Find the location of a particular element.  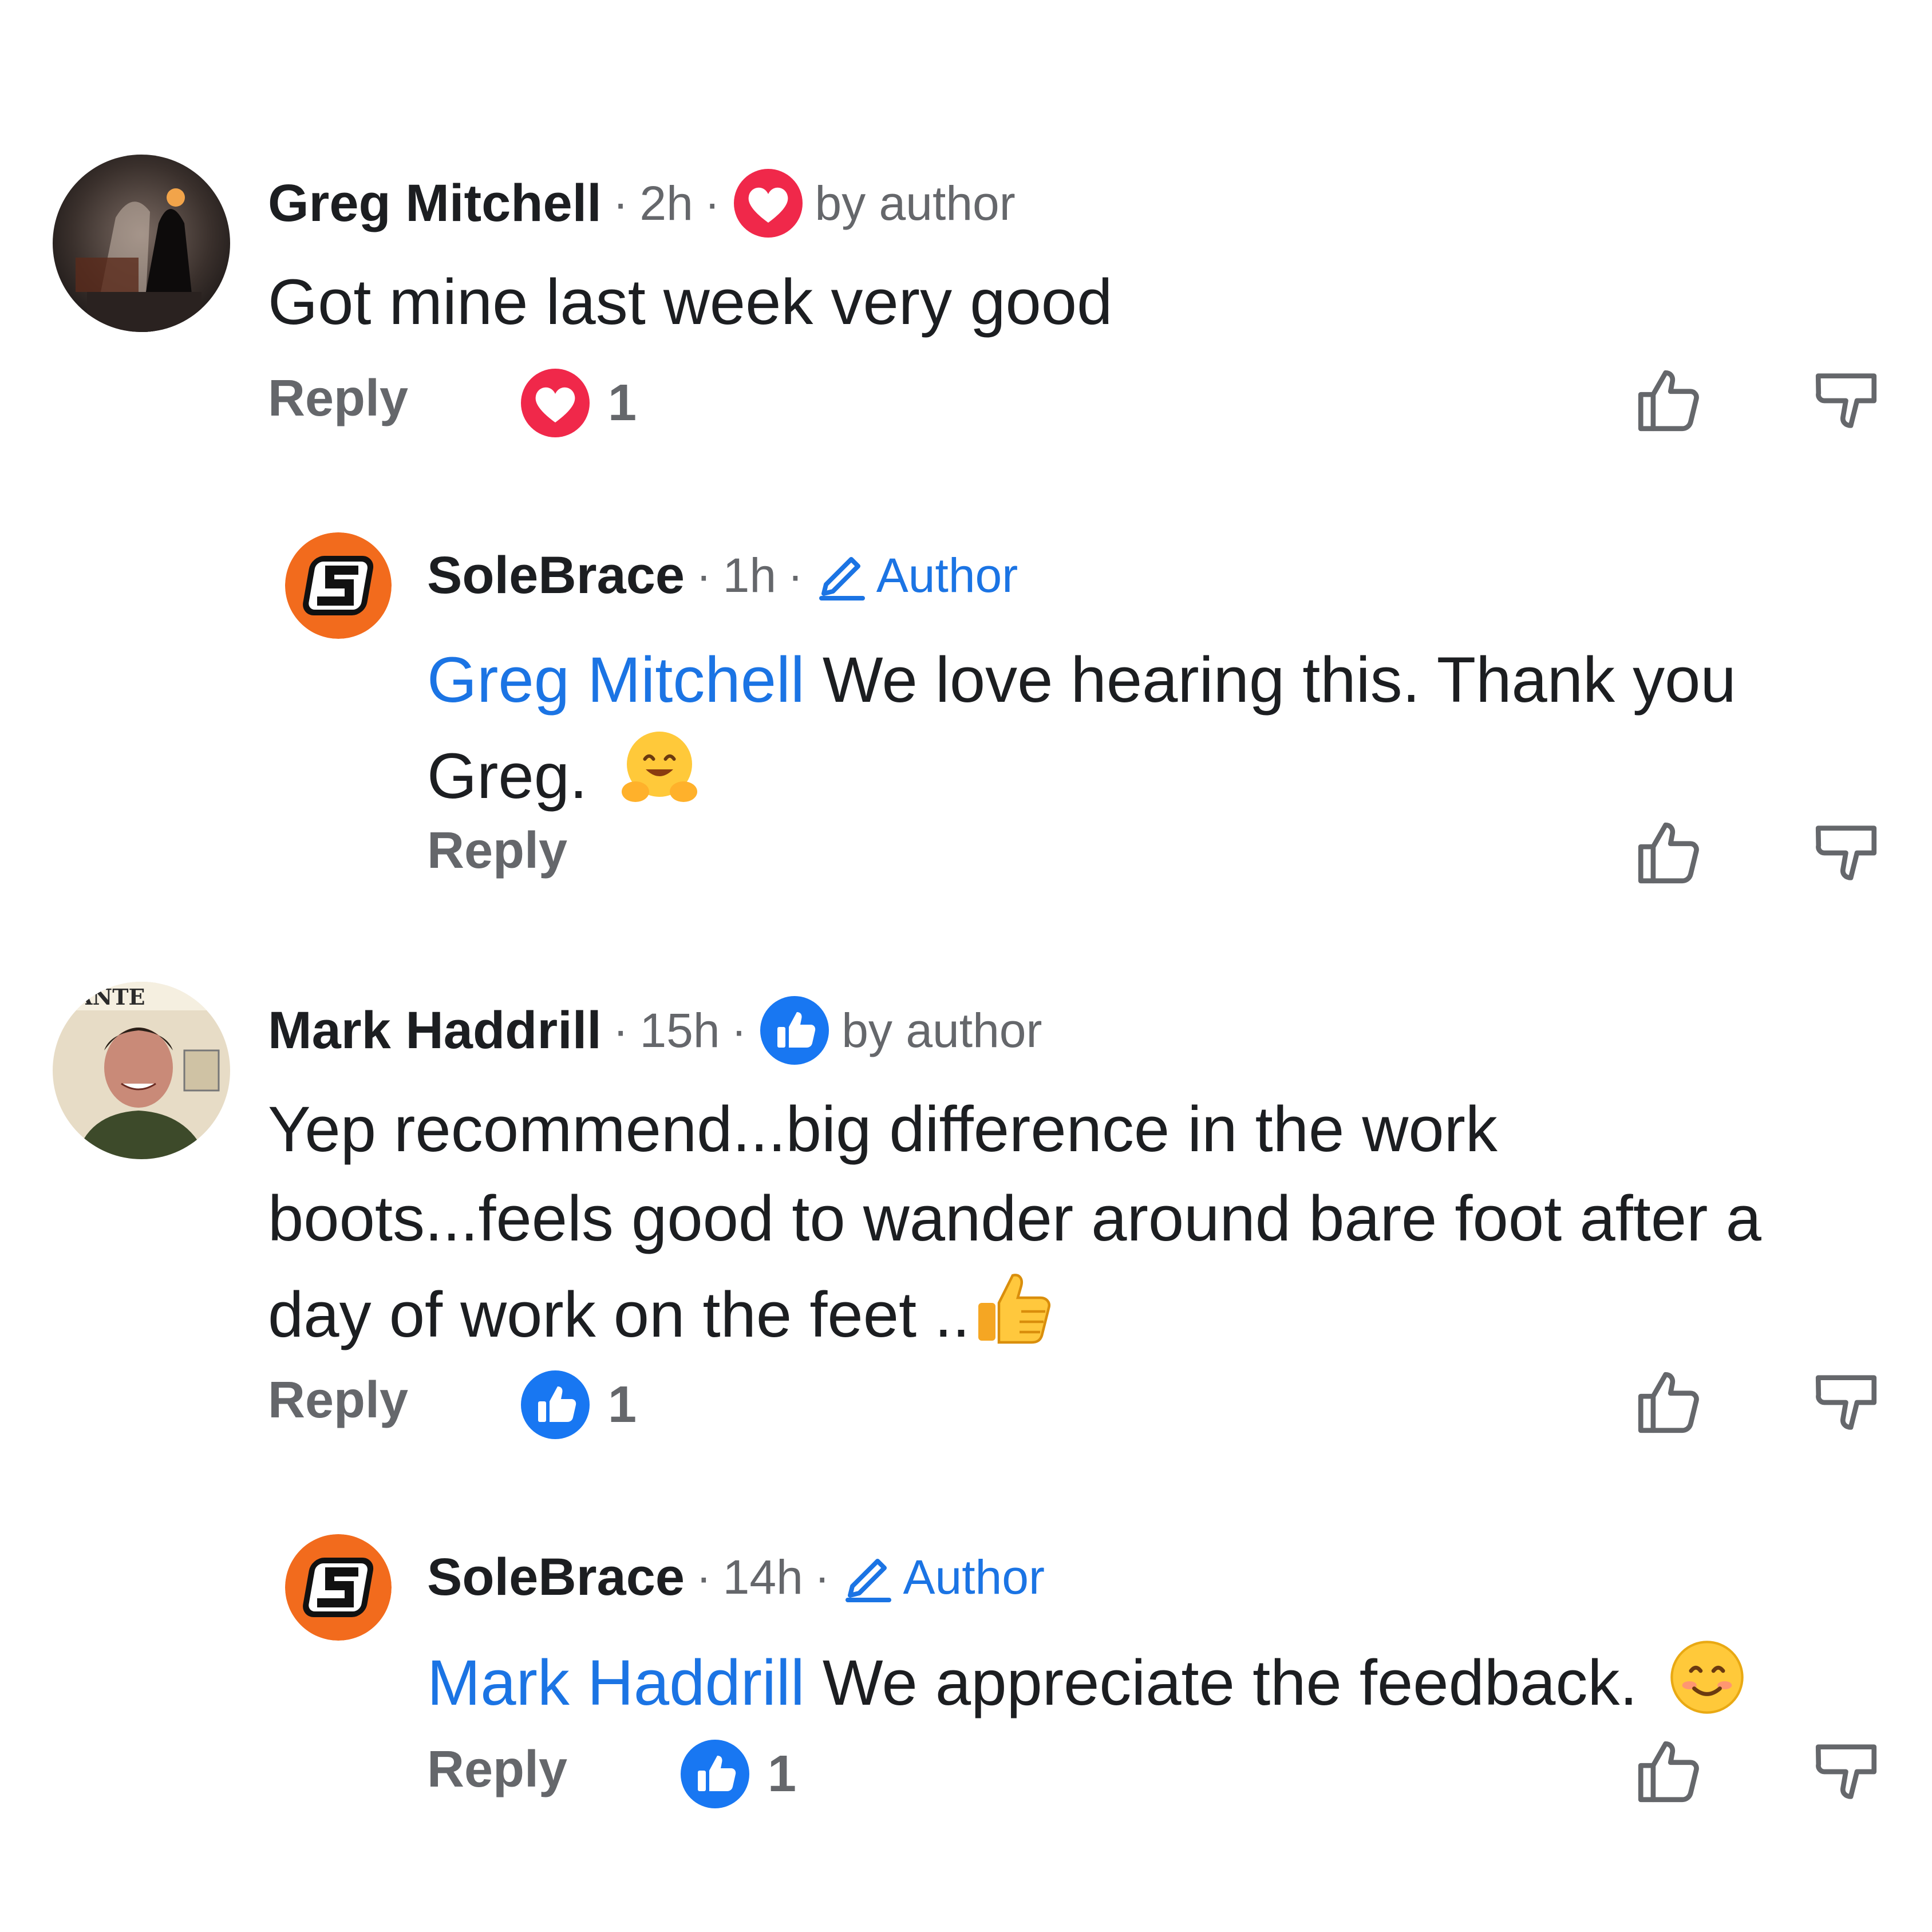

comment-header: Mark Haddrill · 15h · by author is located at coordinates (655, 1030).